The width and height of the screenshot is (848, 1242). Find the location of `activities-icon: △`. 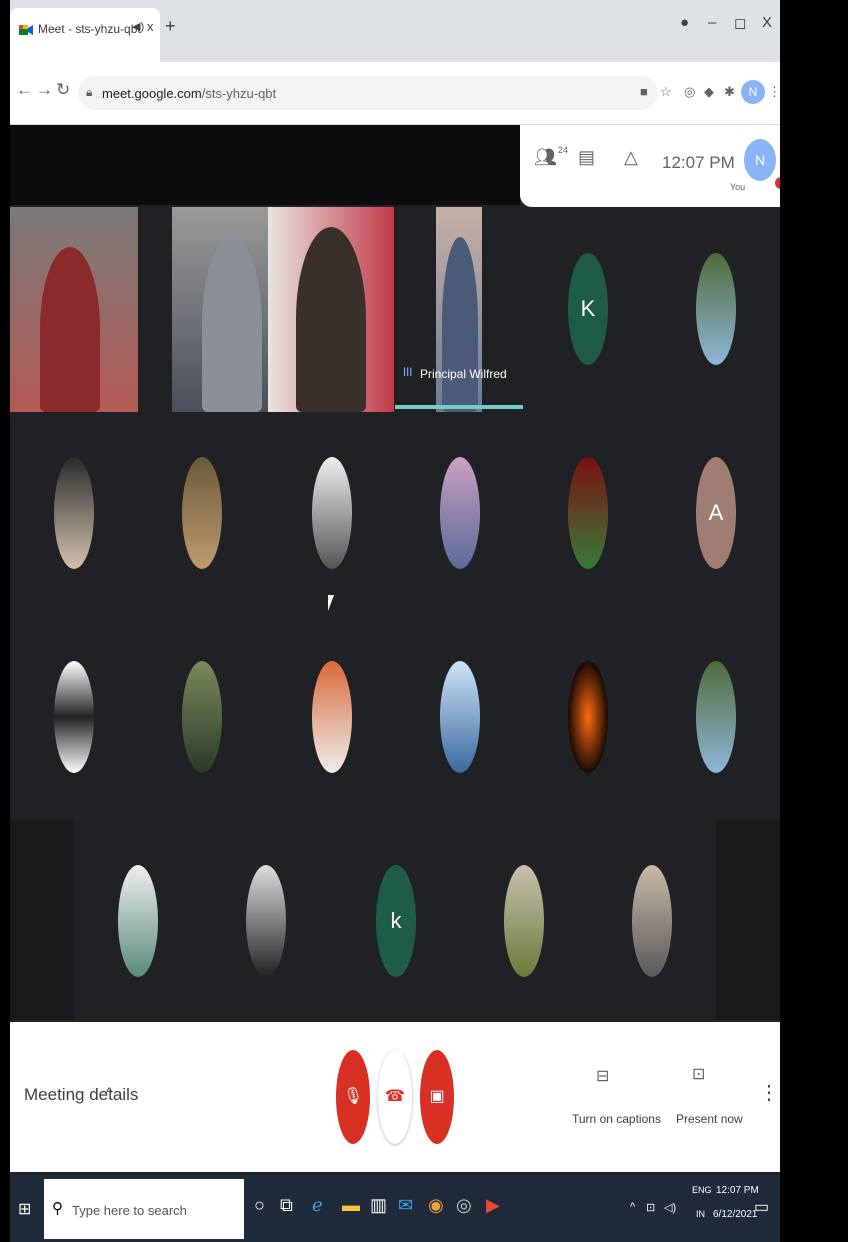

activities-icon: △ is located at coordinates (631, 157).